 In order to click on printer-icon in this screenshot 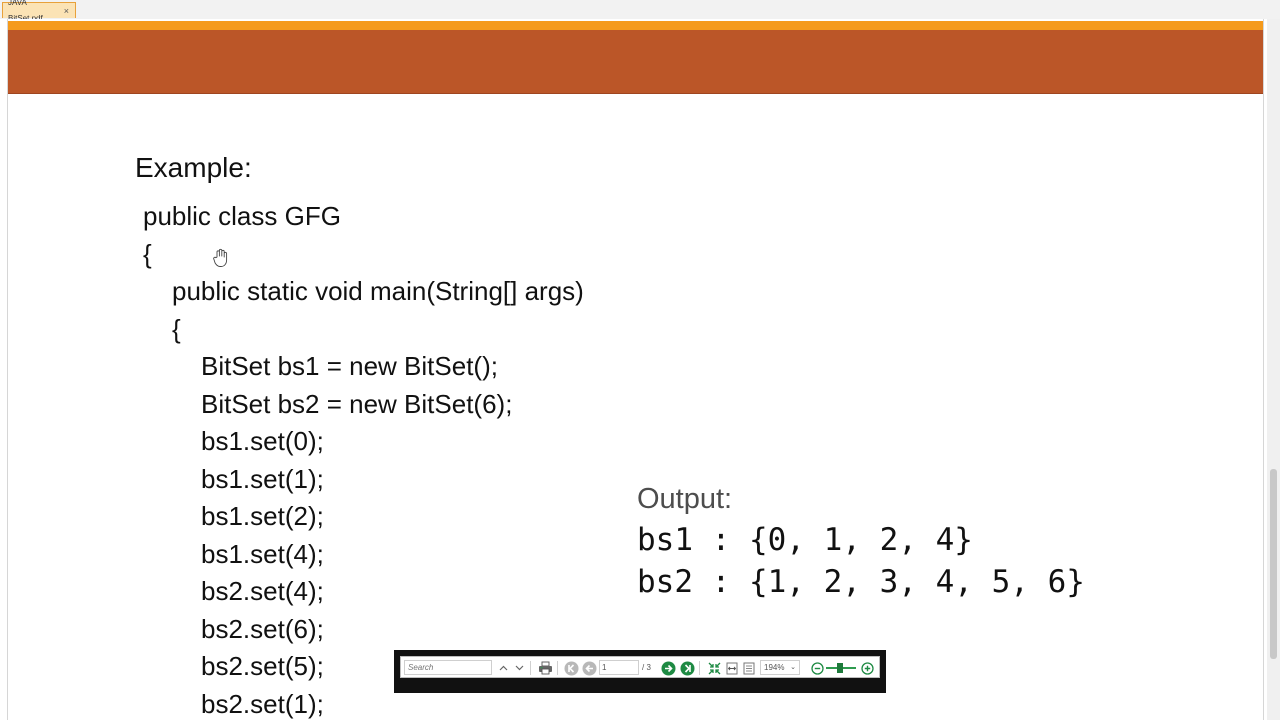, I will do `click(545, 668)`.